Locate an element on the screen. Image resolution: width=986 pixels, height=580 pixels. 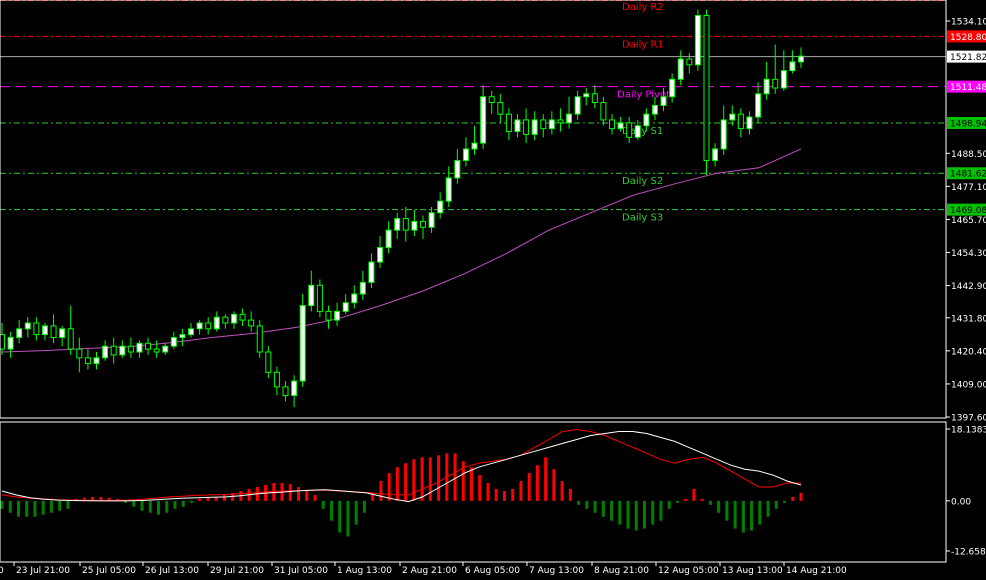
time-tick-label: 29 Jul 21:00 is located at coordinates (237, 571).